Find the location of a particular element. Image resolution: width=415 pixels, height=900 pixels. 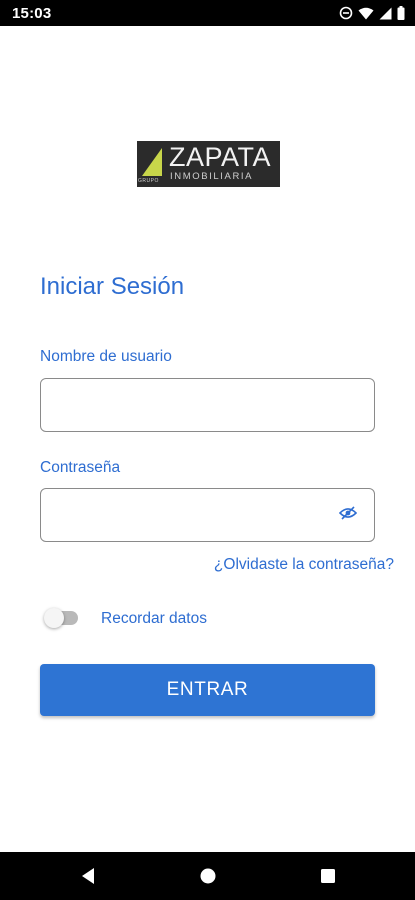

logo-subtitle: INMOBILIARIA is located at coordinates (212, 176).